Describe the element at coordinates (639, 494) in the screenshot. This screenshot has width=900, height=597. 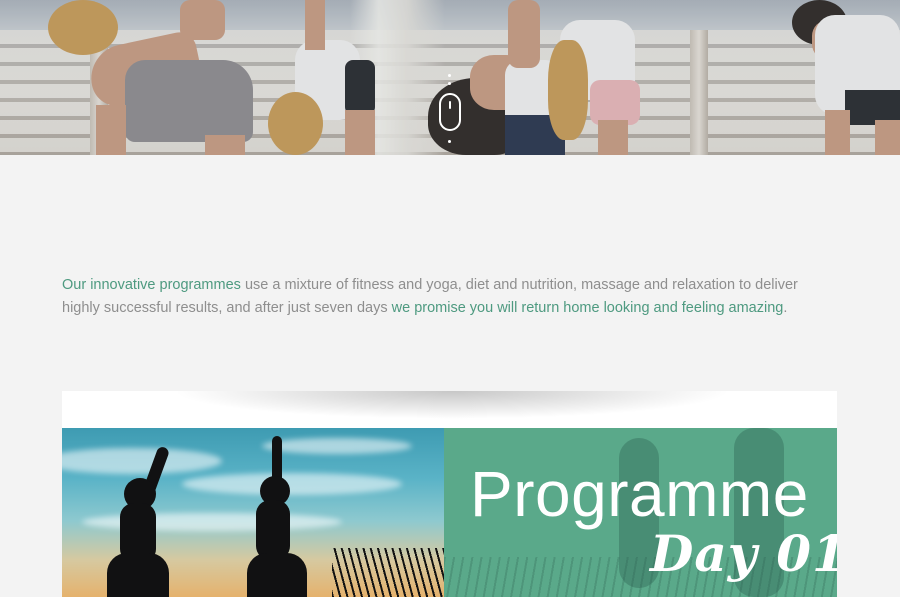
I see `programme-title: Programme` at that location.